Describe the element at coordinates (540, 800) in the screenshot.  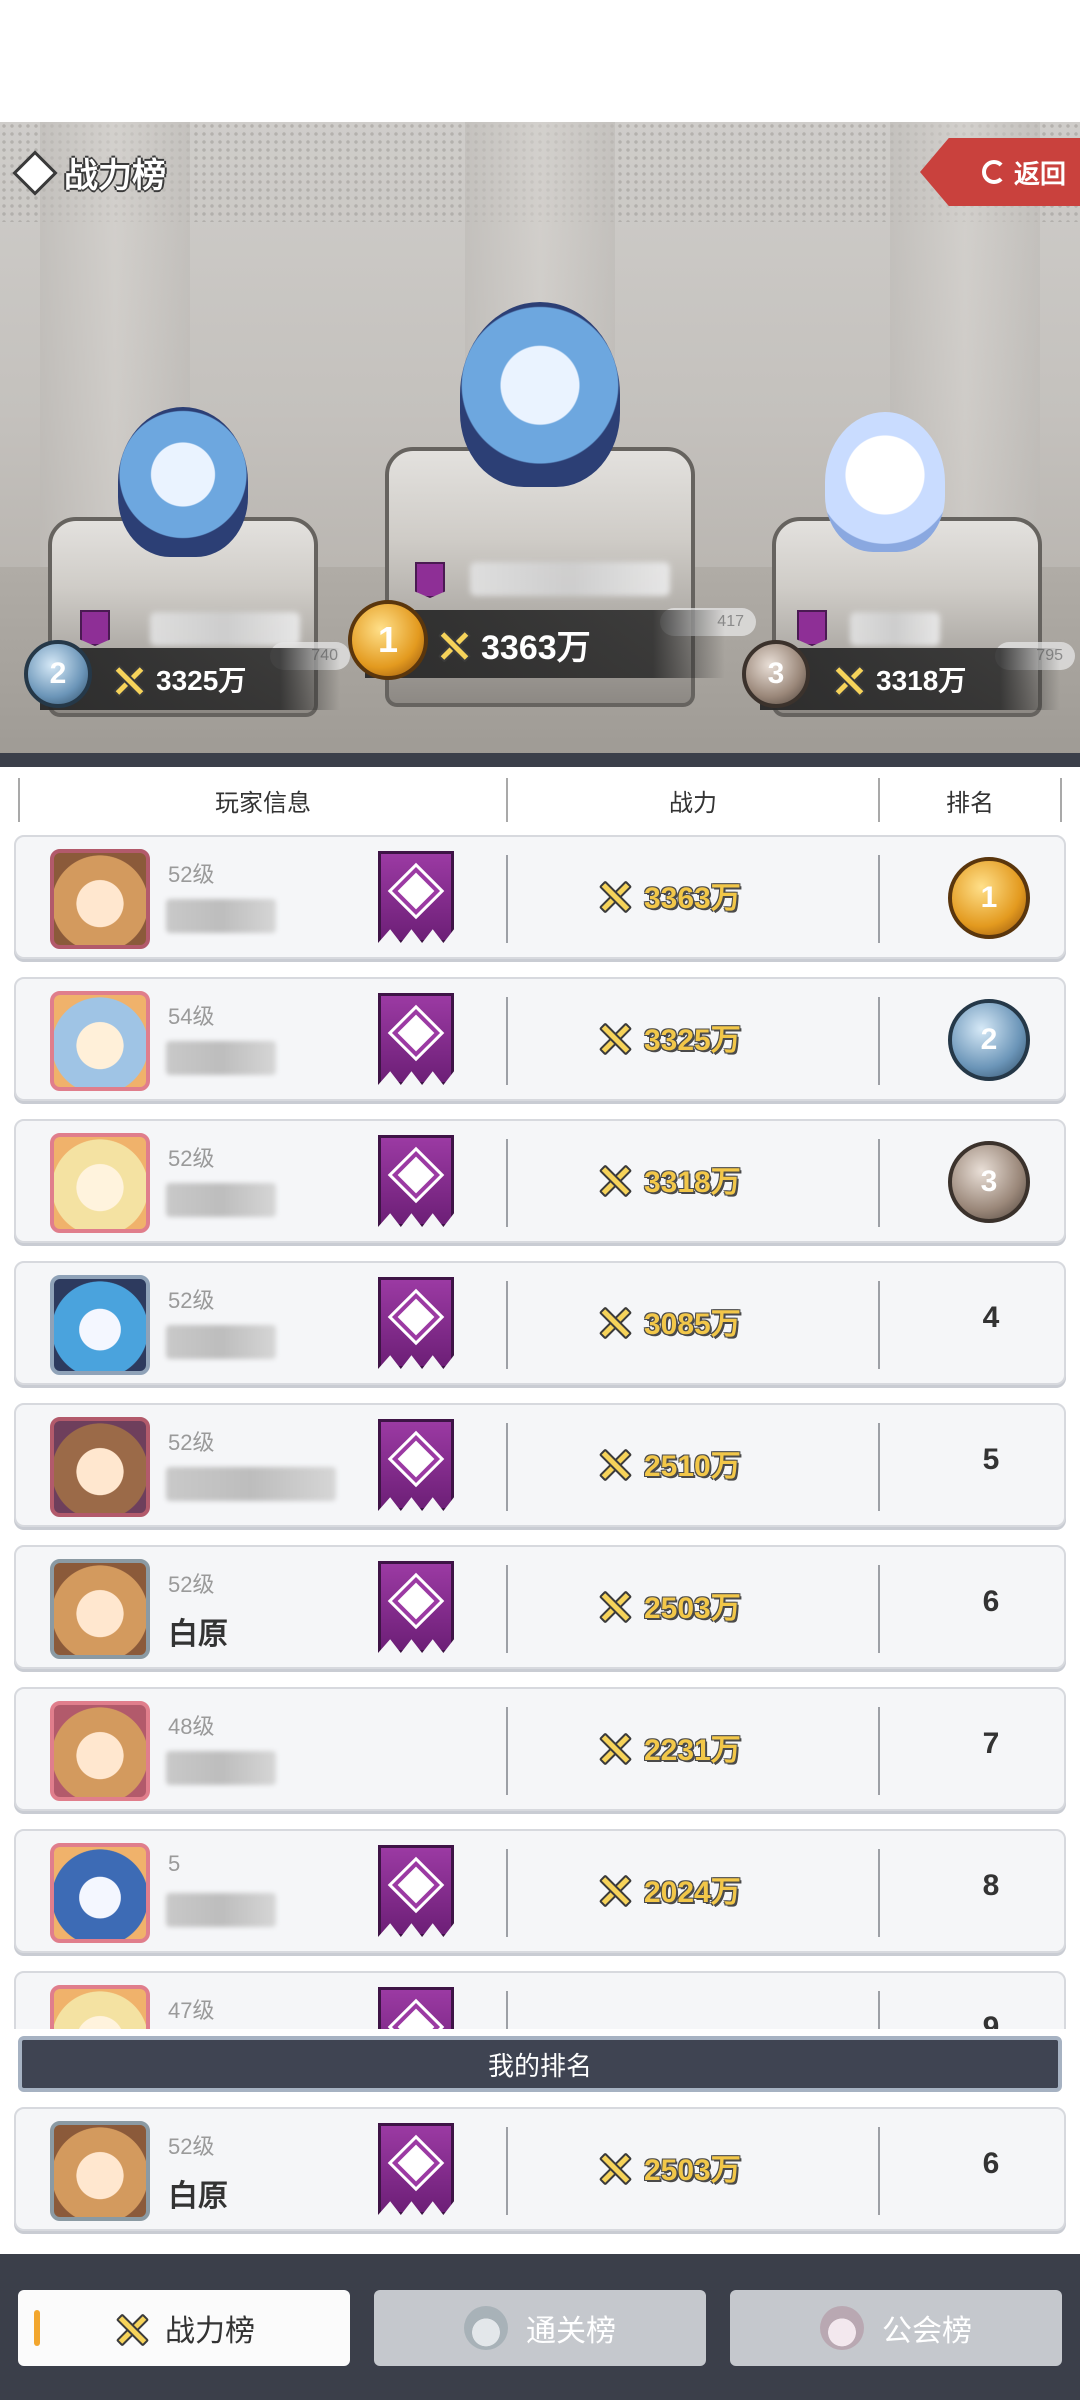
I see `table-header: 玩家信息 战力 排名` at that location.